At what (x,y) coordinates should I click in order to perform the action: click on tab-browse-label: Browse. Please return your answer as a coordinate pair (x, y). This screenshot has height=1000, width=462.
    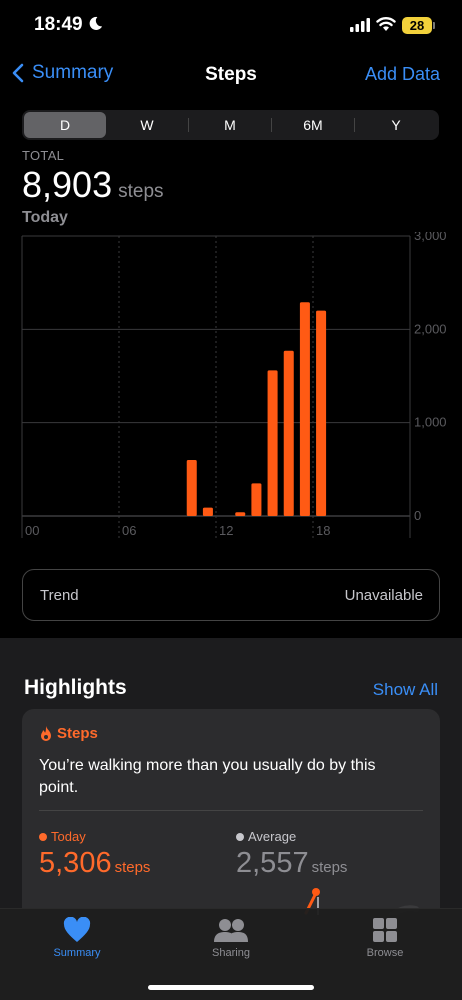
    Looking at the image, I should click on (385, 953).